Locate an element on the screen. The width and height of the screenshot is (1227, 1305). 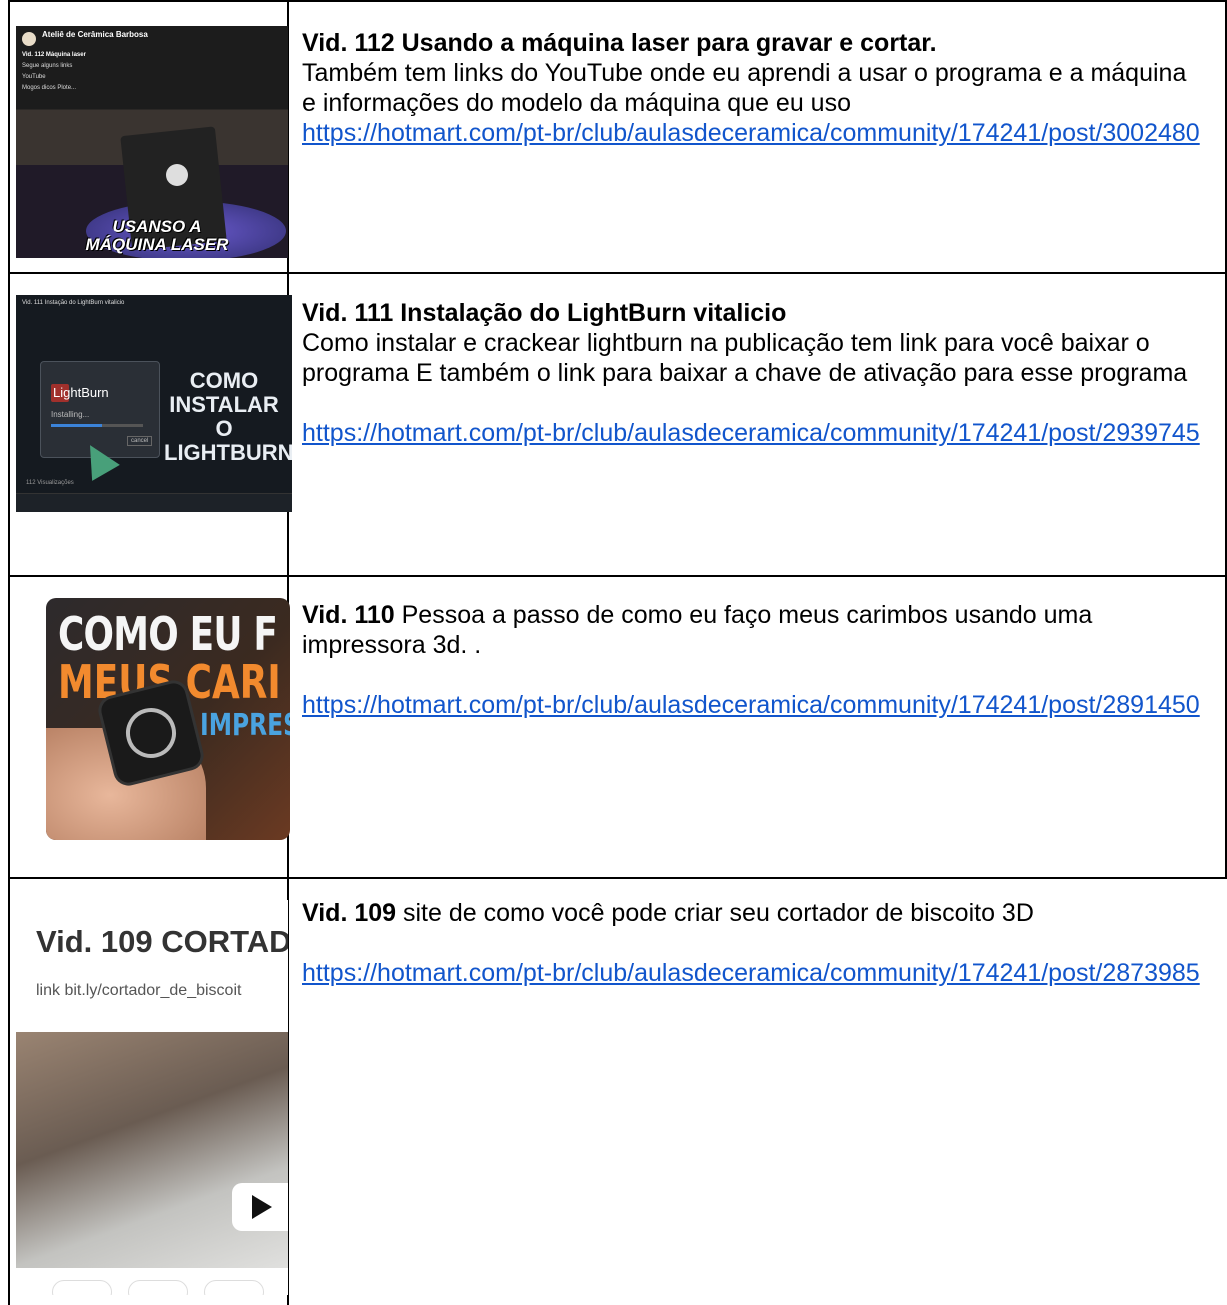
post-title: Vid. 112 Máquina laser is located at coordinates (54, 55).